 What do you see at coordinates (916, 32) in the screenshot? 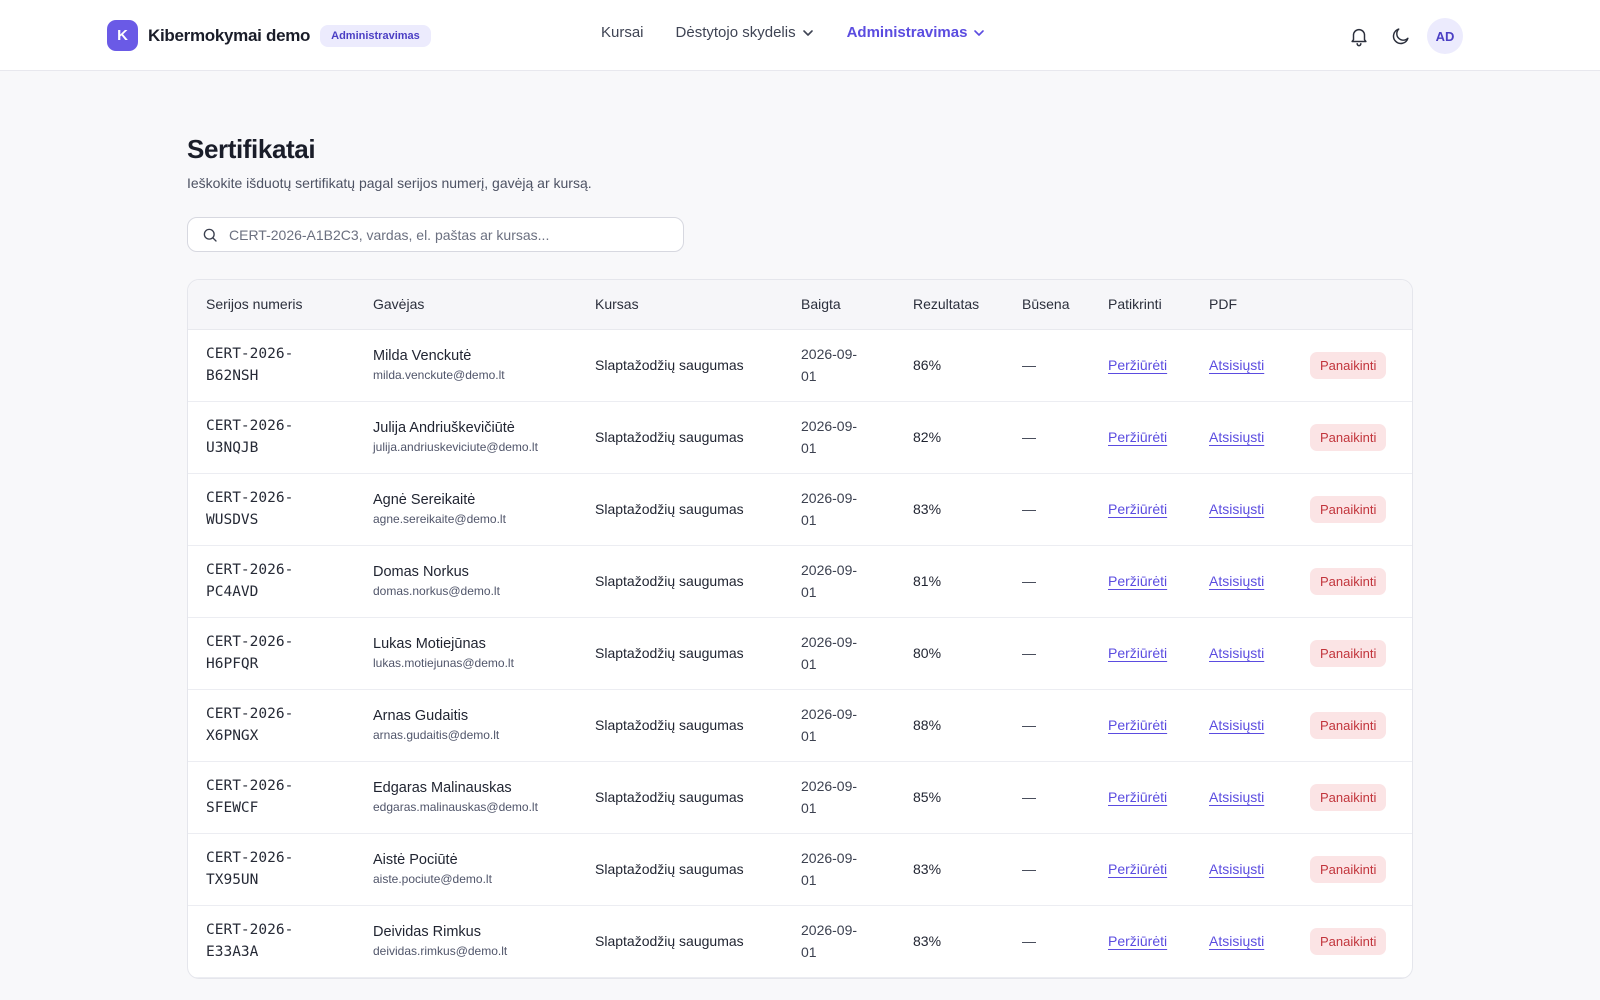
I see `nav-item-administravimas: Administravimas` at bounding box center [916, 32].